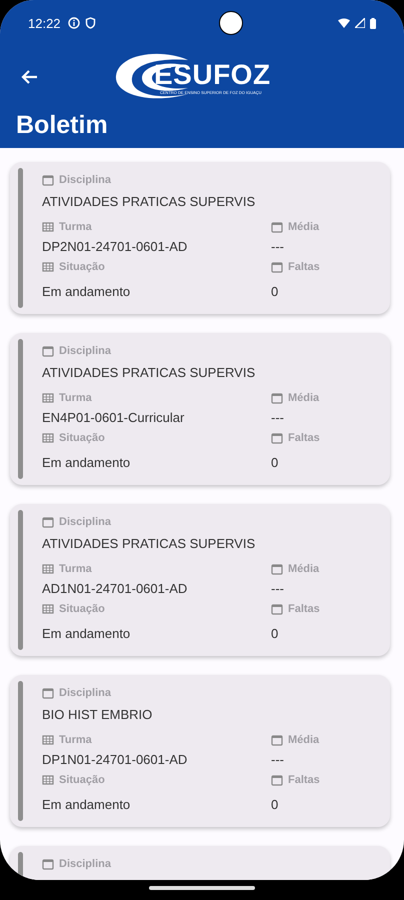  What do you see at coordinates (360, 23) in the screenshot?
I see `signal-icon` at bounding box center [360, 23].